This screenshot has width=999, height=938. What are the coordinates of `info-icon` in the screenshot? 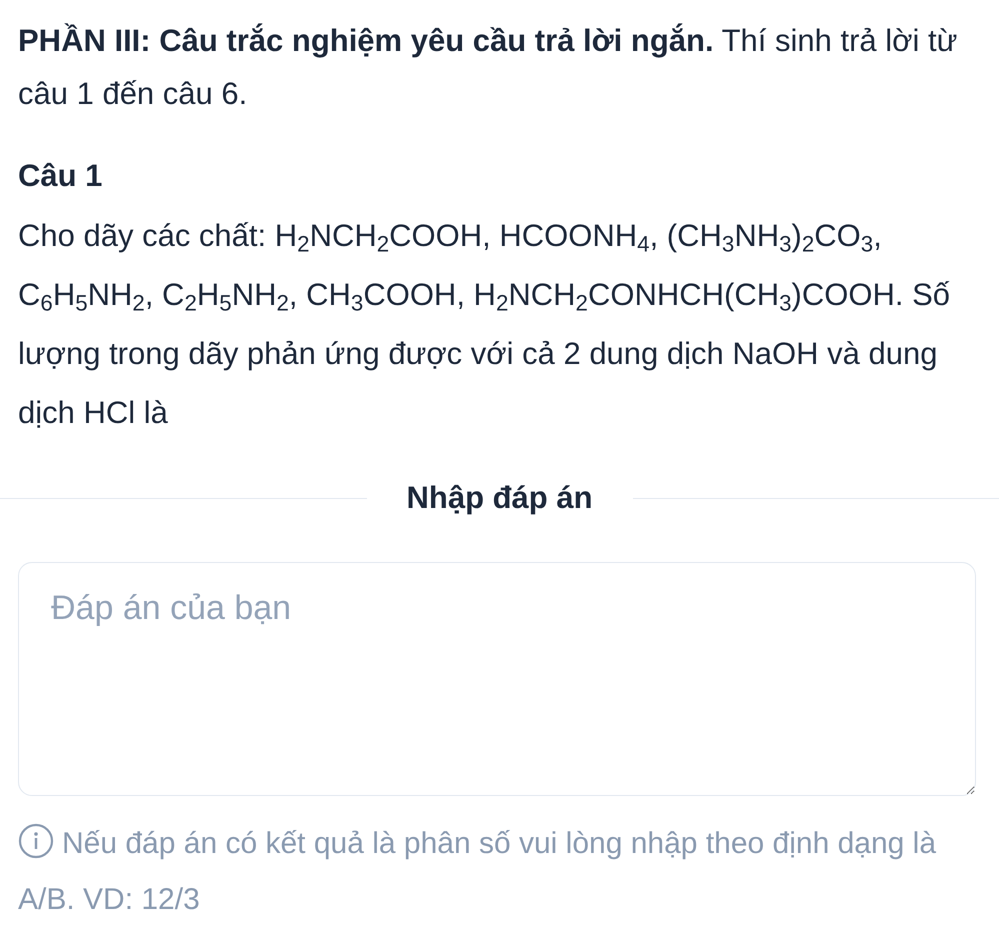 It's located at (36, 841).